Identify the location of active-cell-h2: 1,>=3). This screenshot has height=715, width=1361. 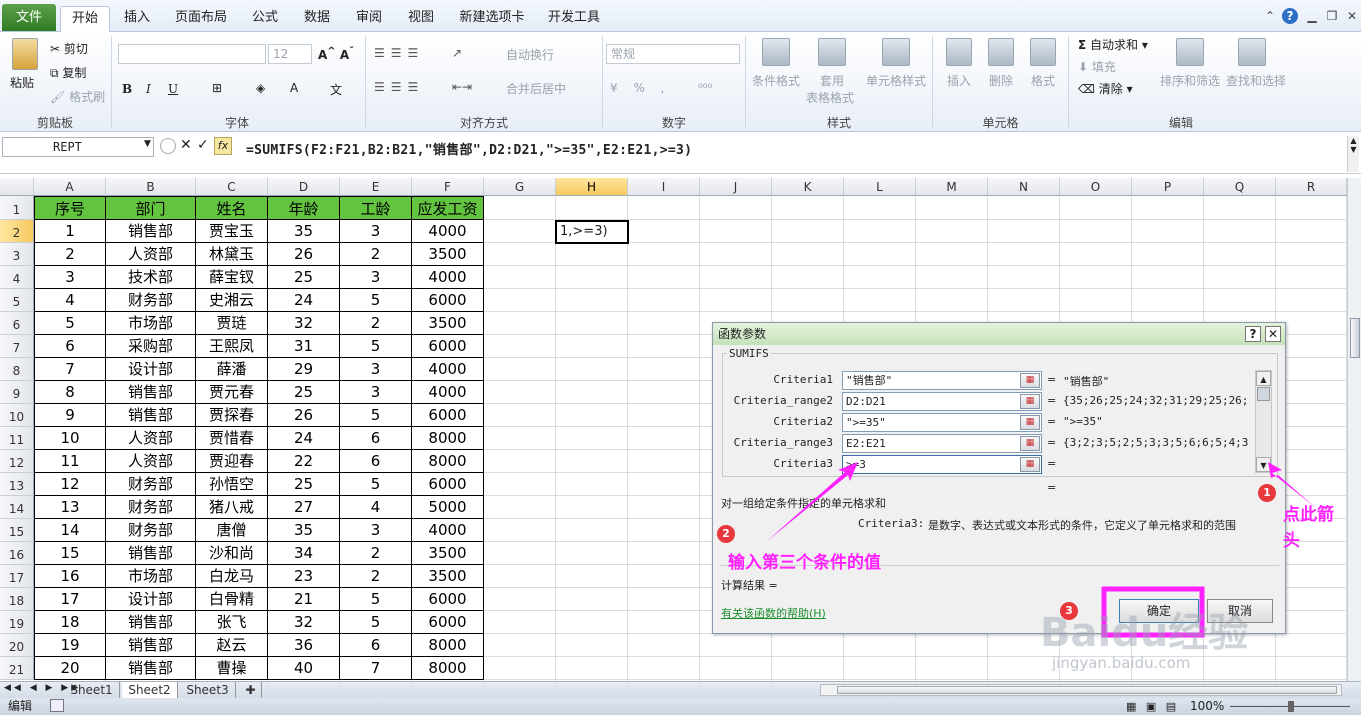
(592, 232).